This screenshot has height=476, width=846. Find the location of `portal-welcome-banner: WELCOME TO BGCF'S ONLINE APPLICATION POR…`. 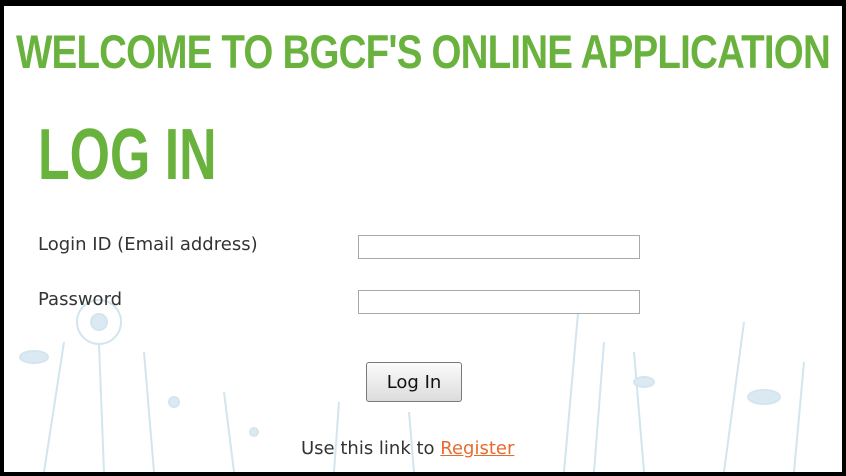

portal-welcome-banner: WELCOME TO BGCF'S ONLINE APPLICATION POR… is located at coordinates (429, 51).